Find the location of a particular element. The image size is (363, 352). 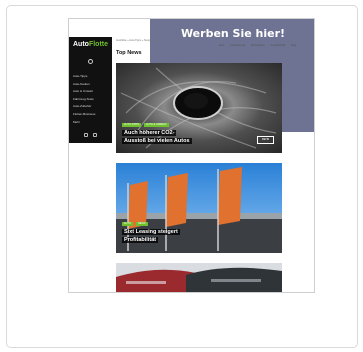

breadcrumb: Autoflotte » Auto-Tipps » Neuigkeiten is located at coordinates (137, 40).